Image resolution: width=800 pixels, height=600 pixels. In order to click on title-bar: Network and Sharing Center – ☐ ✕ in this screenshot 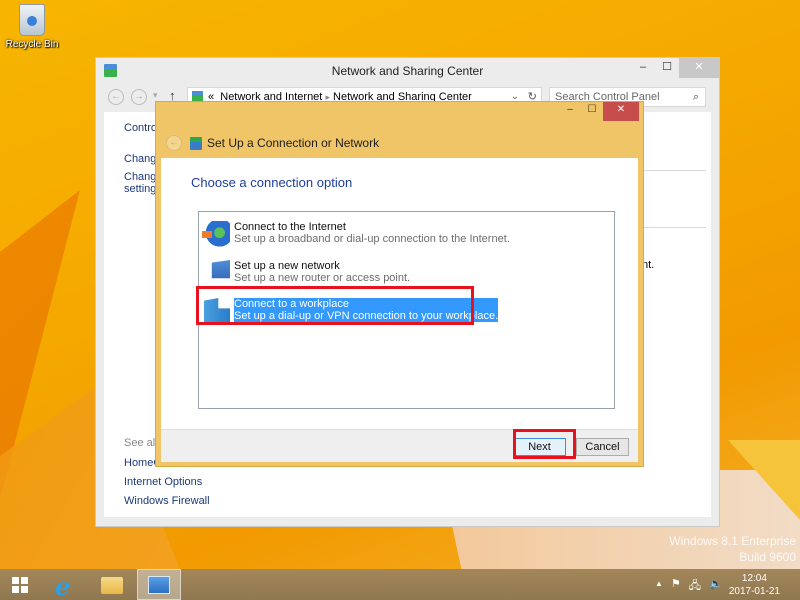, I will do `click(407, 72)`.